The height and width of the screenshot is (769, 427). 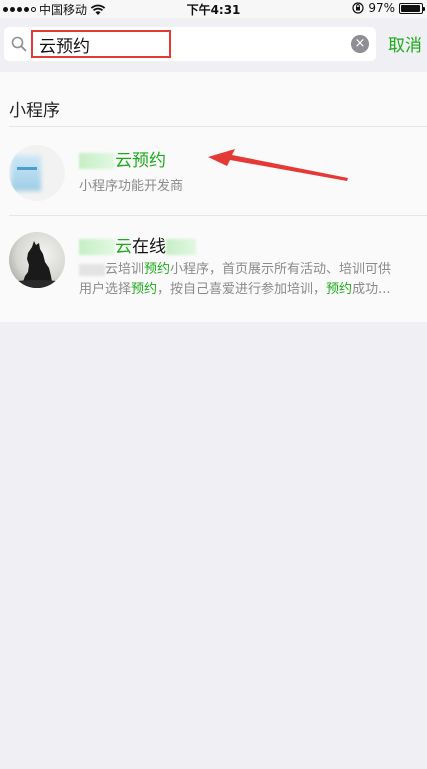 I want to click on clear-icon: ×, so click(x=360, y=44).